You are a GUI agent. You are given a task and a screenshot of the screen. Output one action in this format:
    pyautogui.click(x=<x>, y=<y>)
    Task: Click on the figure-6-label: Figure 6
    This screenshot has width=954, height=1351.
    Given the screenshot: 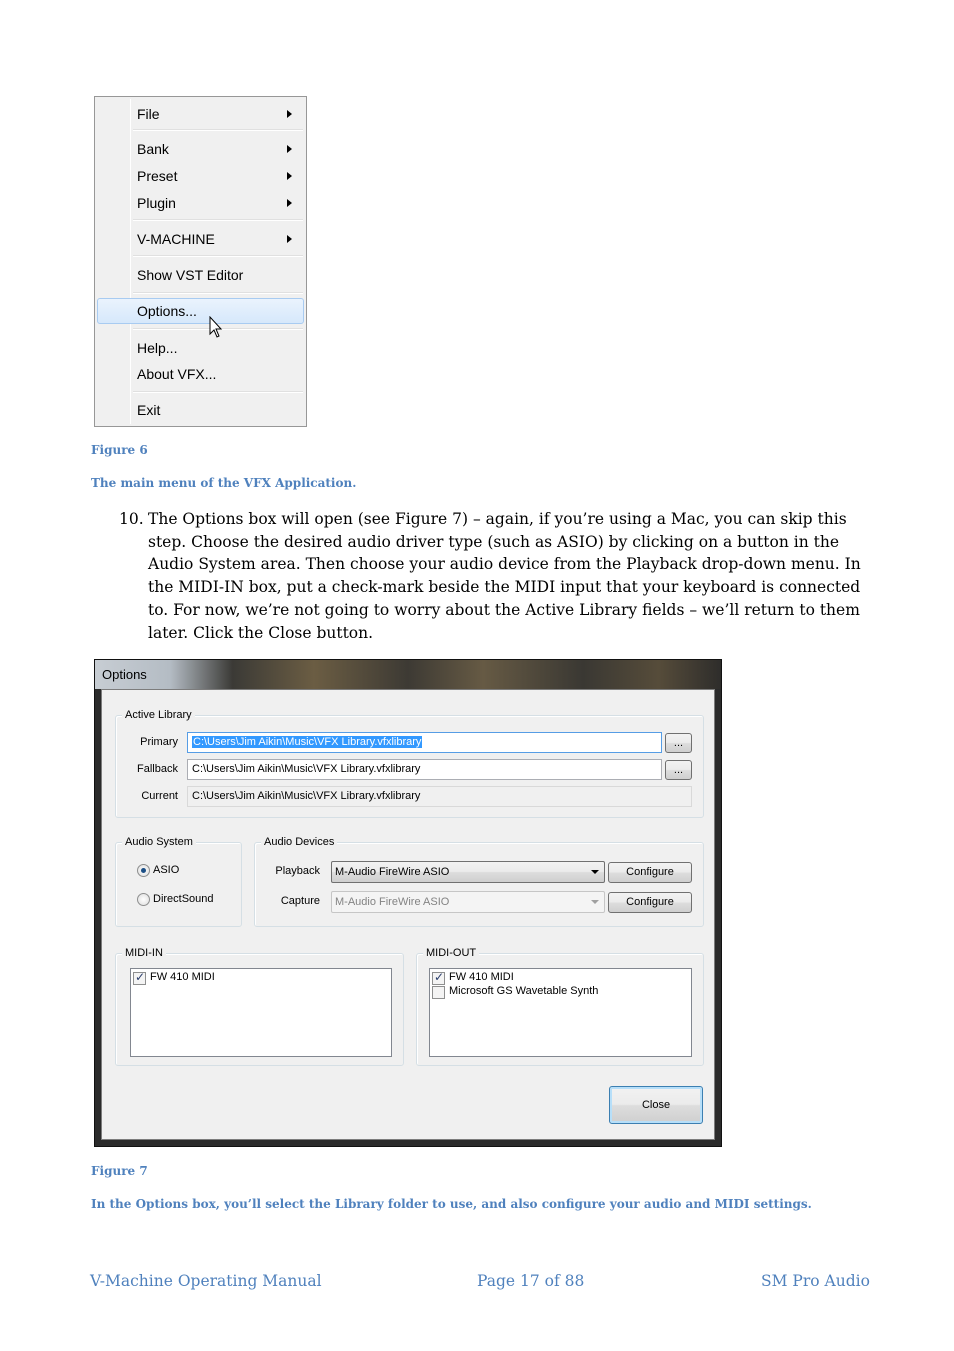 What is the action you would take?
    pyautogui.click(x=119, y=450)
    